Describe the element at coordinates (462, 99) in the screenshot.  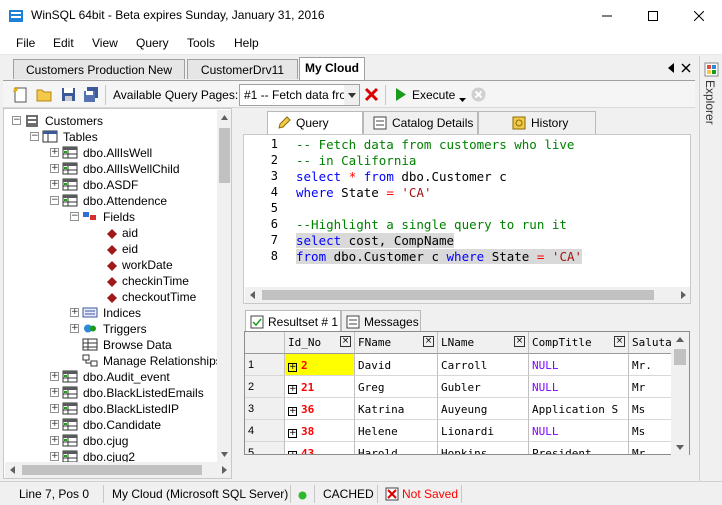
I see `execute-dropdown-icon` at that location.